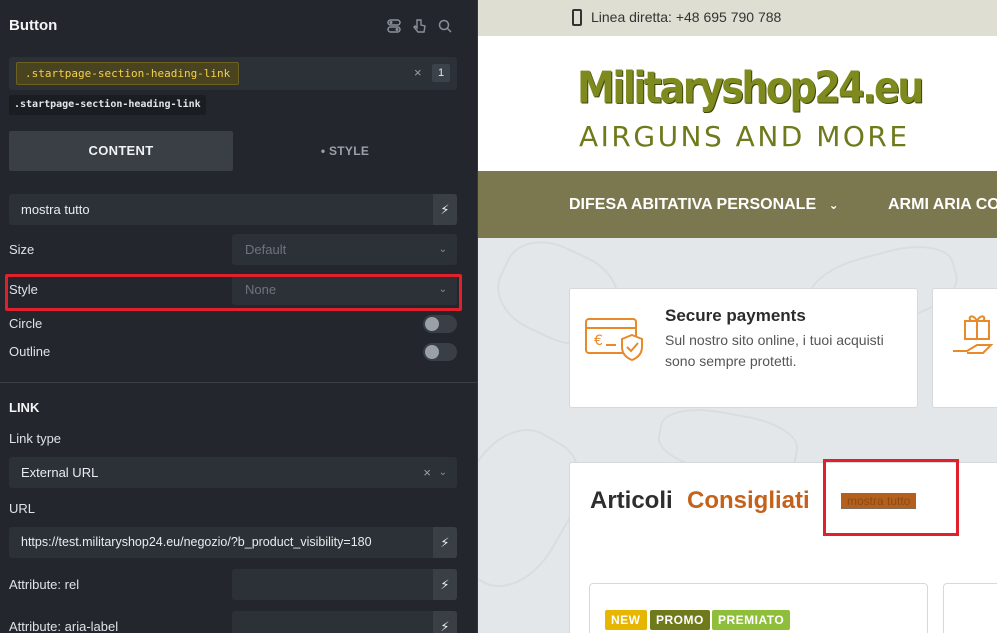 This screenshot has height=633, width=997. What do you see at coordinates (419, 26) in the screenshot?
I see `pointer-icon` at bounding box center [419, 26].